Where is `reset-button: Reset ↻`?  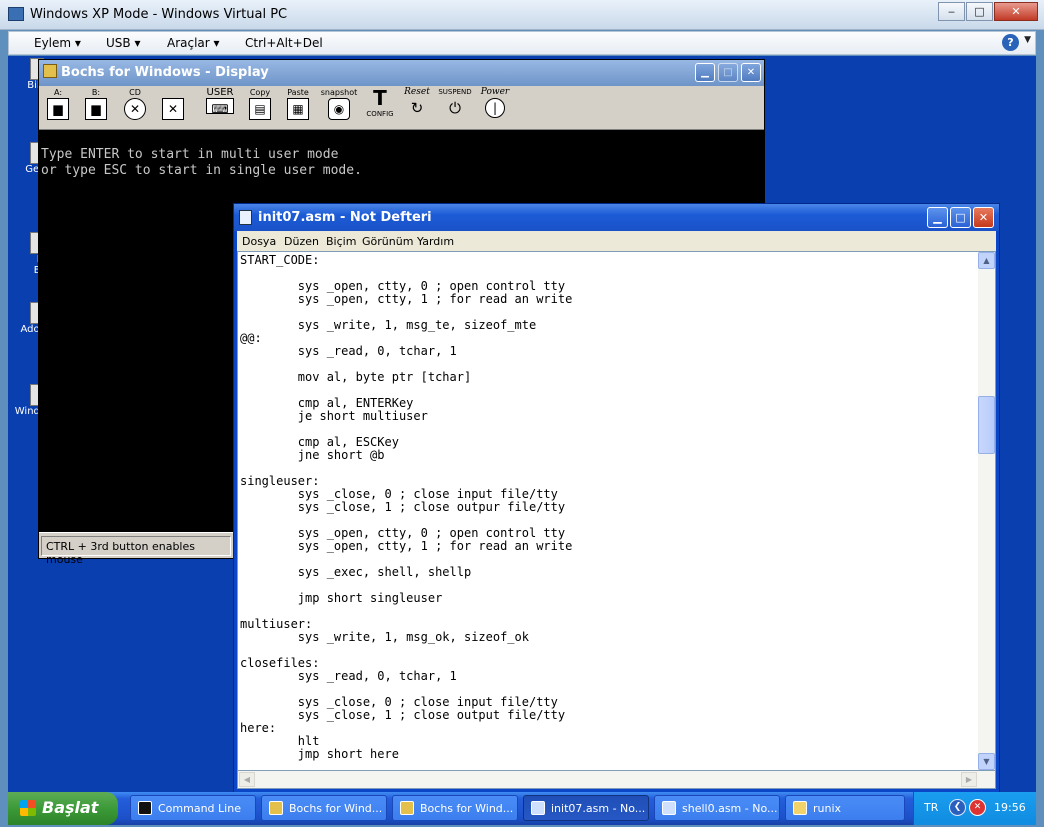 reset-button: Reset ↻ is located at coordinates (417, 107).